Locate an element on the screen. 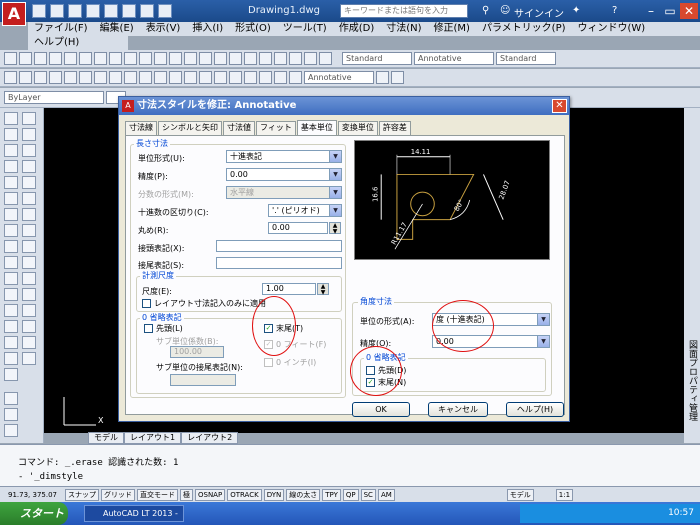 The height and width of the screenshot is (525, 700). suffix-input is located at coordinates (279, 263).